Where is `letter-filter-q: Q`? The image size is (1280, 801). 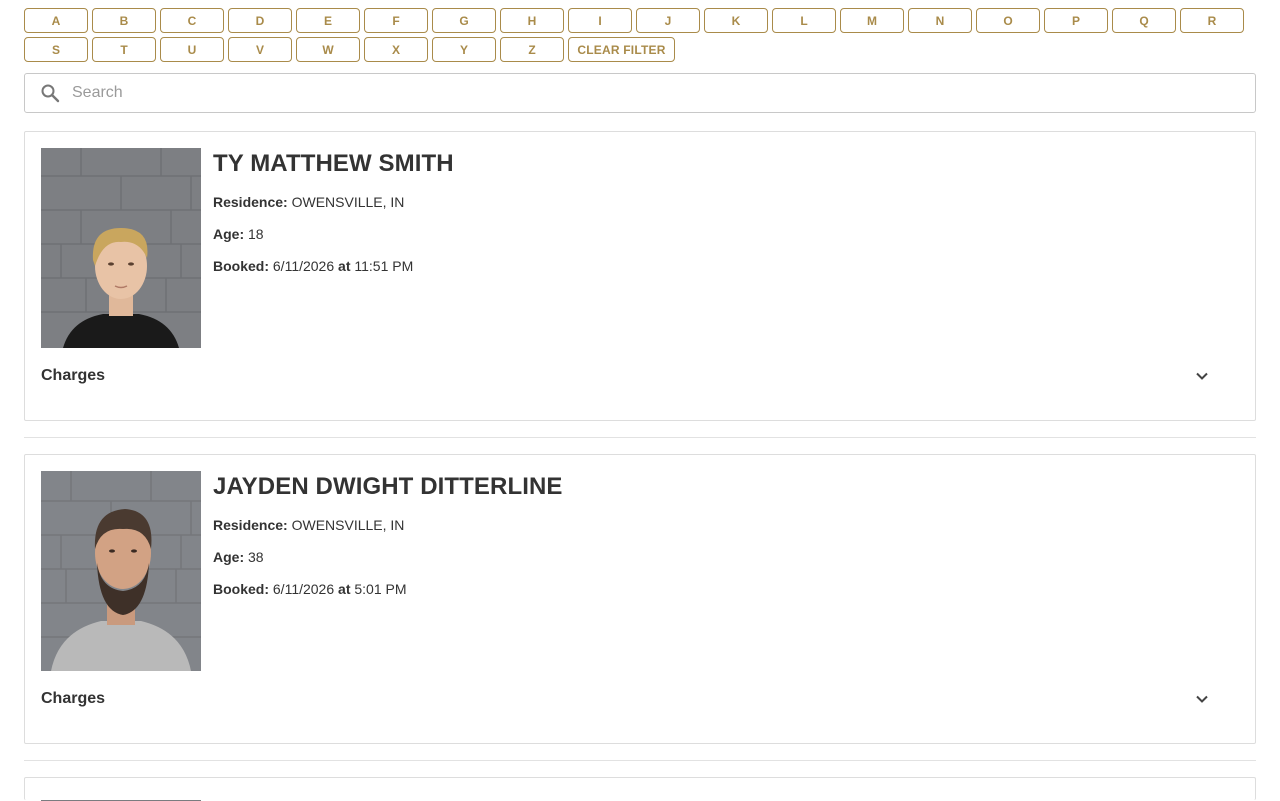
letter-filter-q: Q is located at coordinates (1144, 20).